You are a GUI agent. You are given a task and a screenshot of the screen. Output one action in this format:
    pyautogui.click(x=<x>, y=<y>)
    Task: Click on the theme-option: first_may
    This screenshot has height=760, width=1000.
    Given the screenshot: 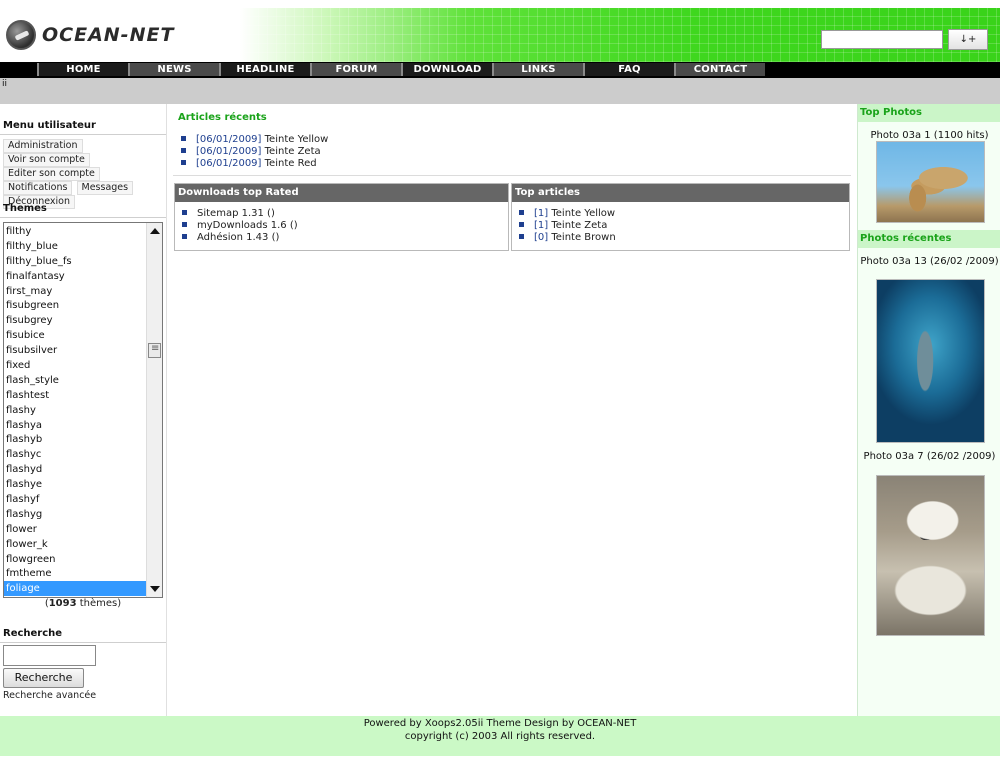 What is the action you would take?
    pyautogui.click(x=75, y=291)
    